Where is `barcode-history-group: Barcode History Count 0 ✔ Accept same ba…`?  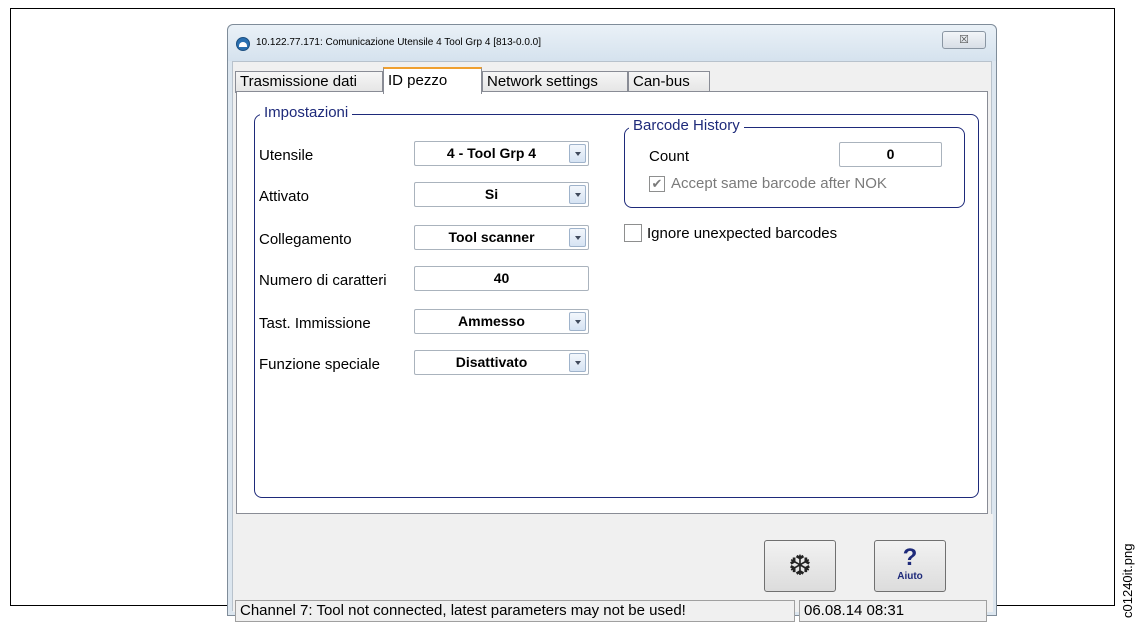 barcode-history-group: Barcode History Count 0 ✔ Accept same ba… is located at coordinates (794, 162).